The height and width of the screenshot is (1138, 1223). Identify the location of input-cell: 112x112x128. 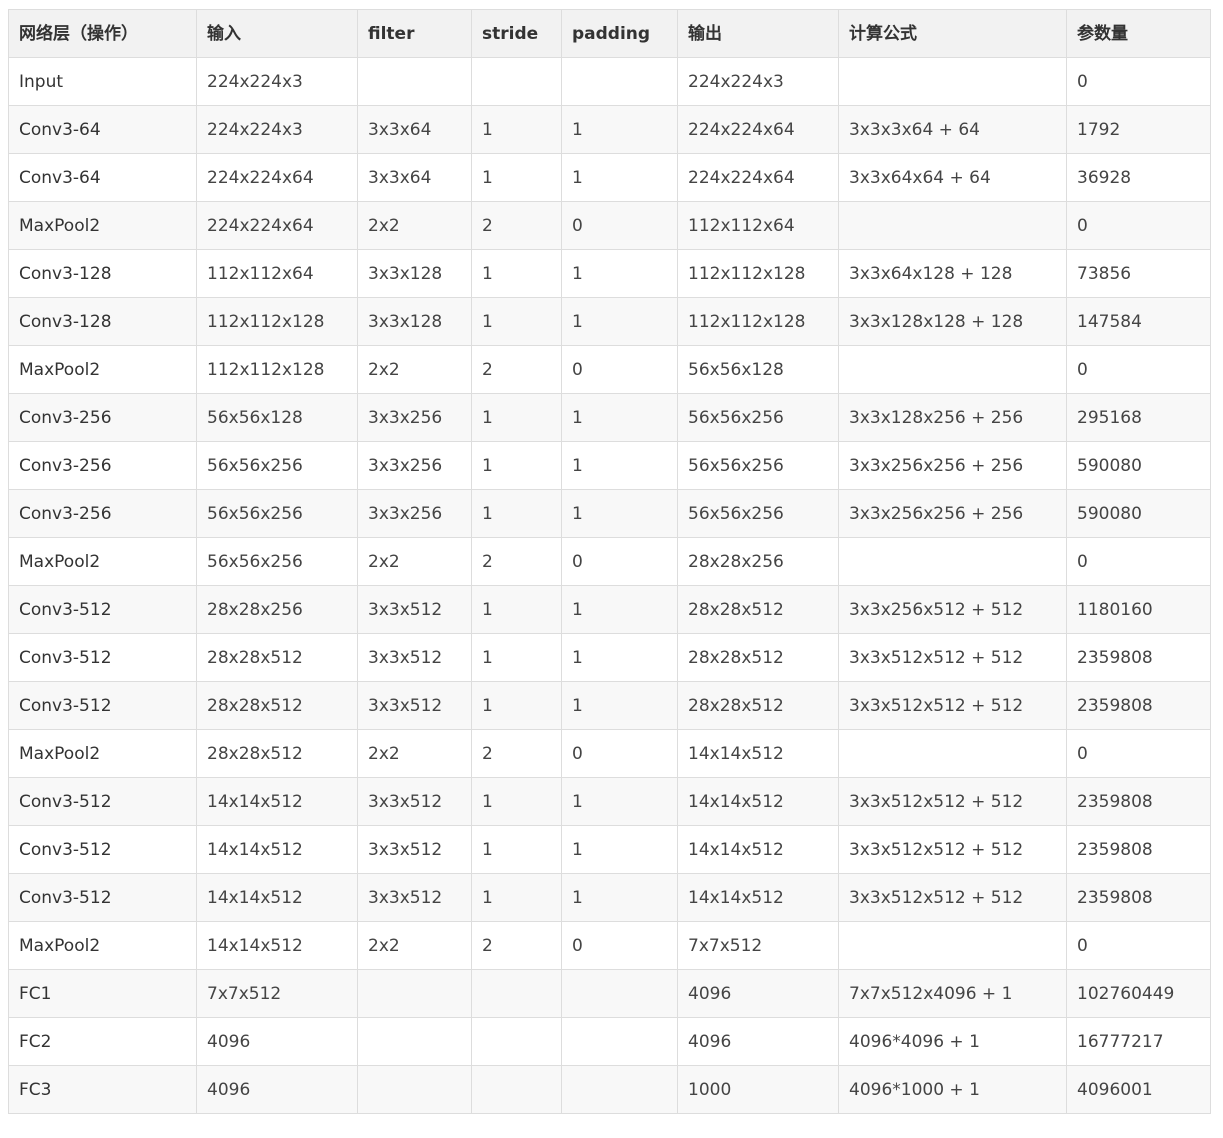
(277, 369).